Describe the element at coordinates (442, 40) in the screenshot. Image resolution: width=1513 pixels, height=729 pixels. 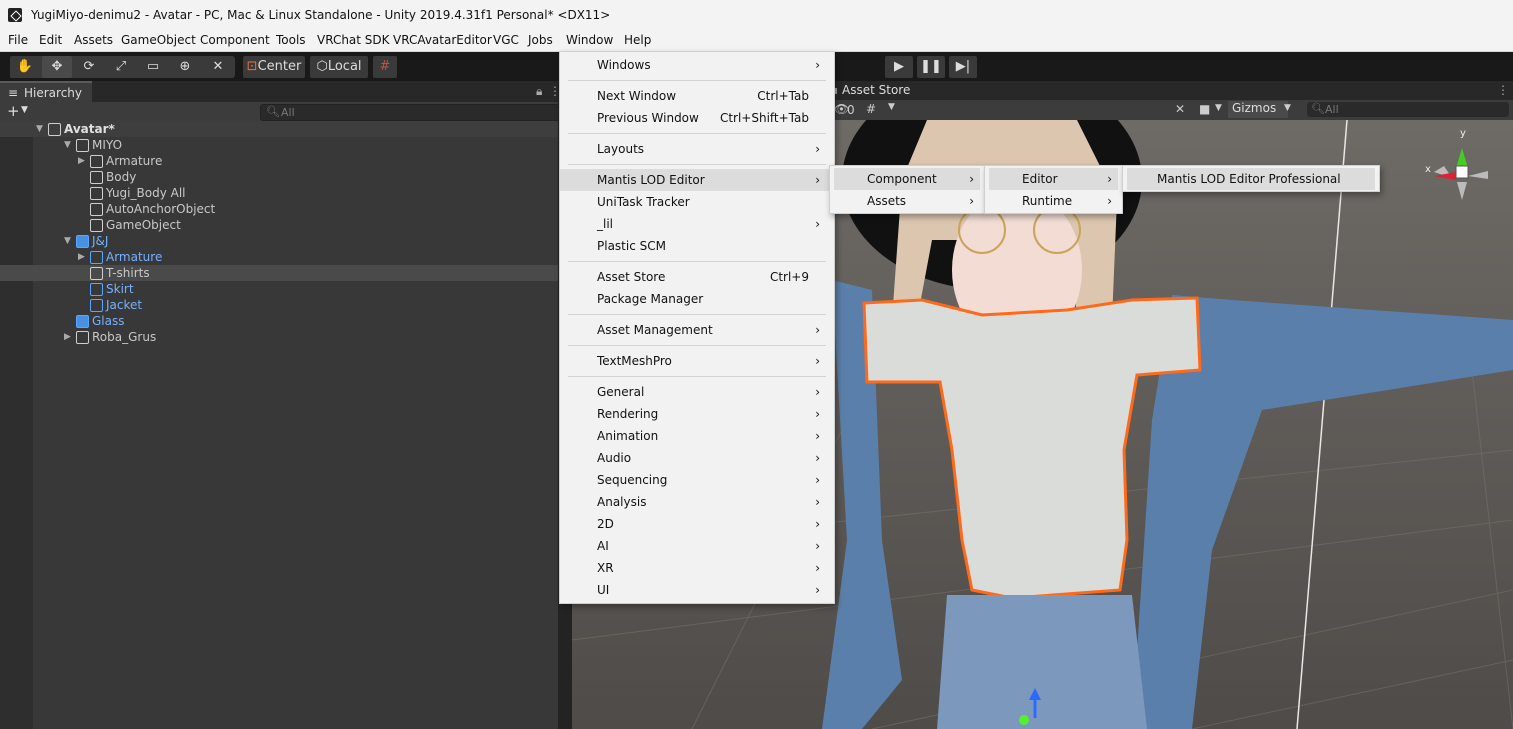
I see `menu-vrcavatareditor: VRCAvatarEditor` at that location.